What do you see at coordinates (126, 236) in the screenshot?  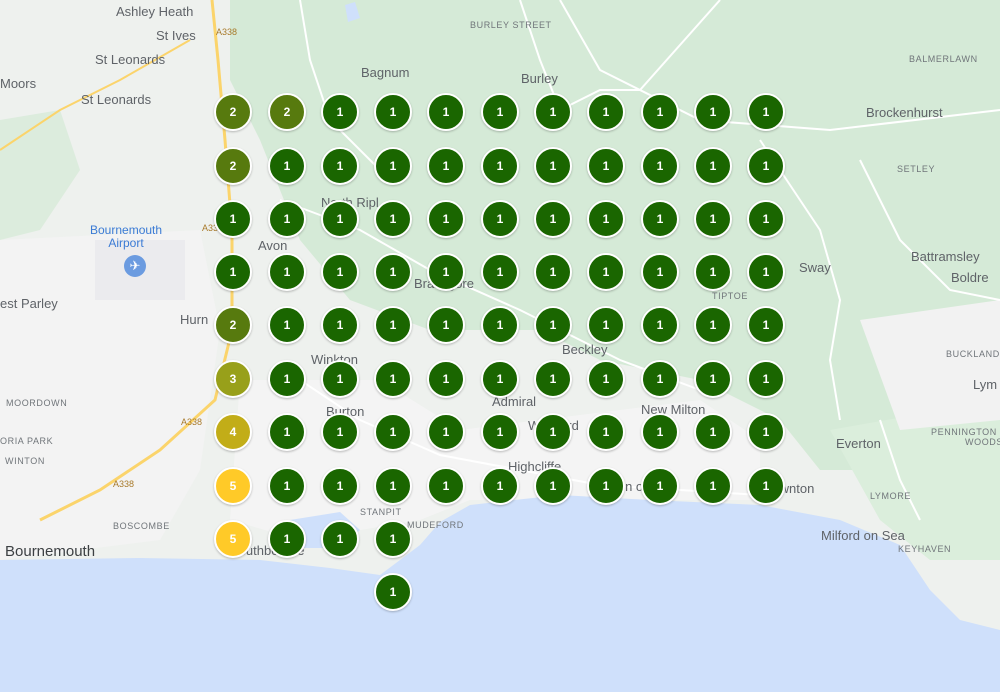 I see `airport-label: Bournemouth Airport` at bounding box center [126, 236].